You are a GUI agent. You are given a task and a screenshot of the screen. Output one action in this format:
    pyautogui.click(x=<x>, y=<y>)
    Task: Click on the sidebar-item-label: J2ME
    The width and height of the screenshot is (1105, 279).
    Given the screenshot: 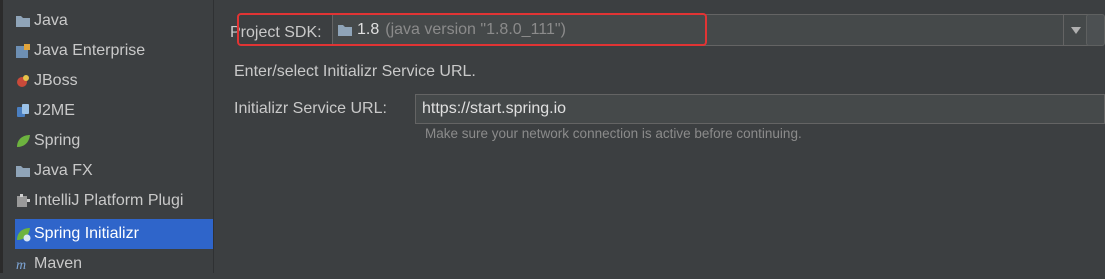 What is the action you would take?
    pyautogui.click(x=54, y=110)
    